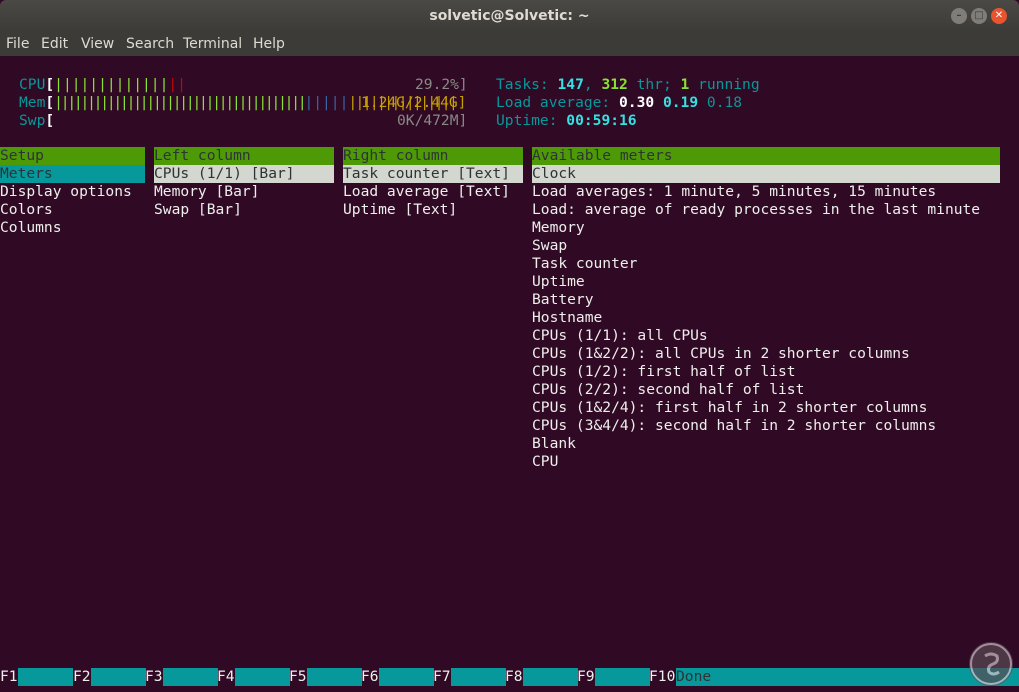  Describe the element at coordinates (550, 677) in the screenshot. I see `fkey-f8-label` at that location.